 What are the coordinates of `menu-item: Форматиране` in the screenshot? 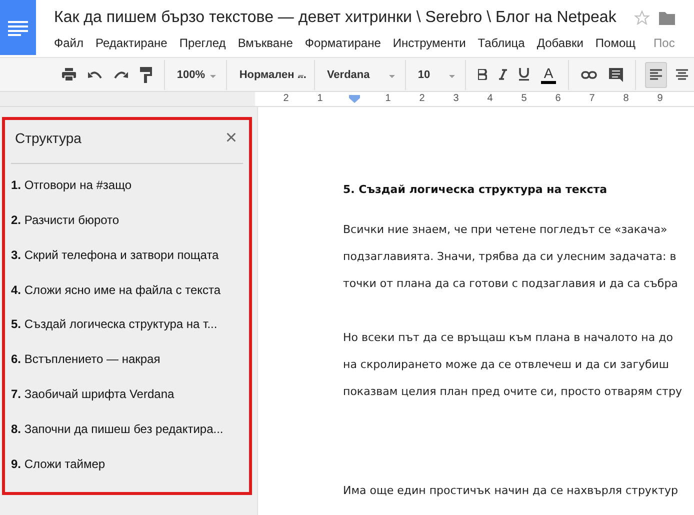 It's located at (342, 43).